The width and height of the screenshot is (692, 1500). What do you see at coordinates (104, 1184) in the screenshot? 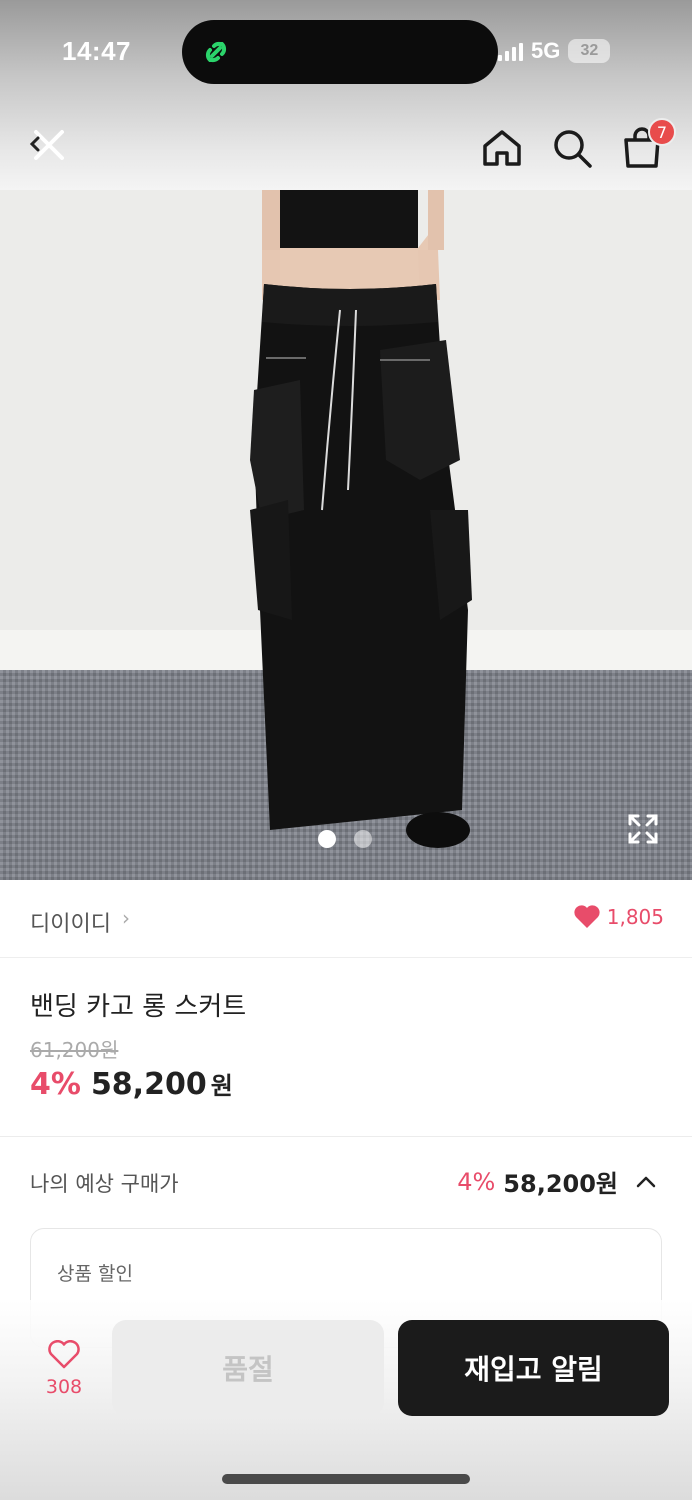
I see `expected-price-label: 나의 예상 구매가` at bounding box center [104, 1184].